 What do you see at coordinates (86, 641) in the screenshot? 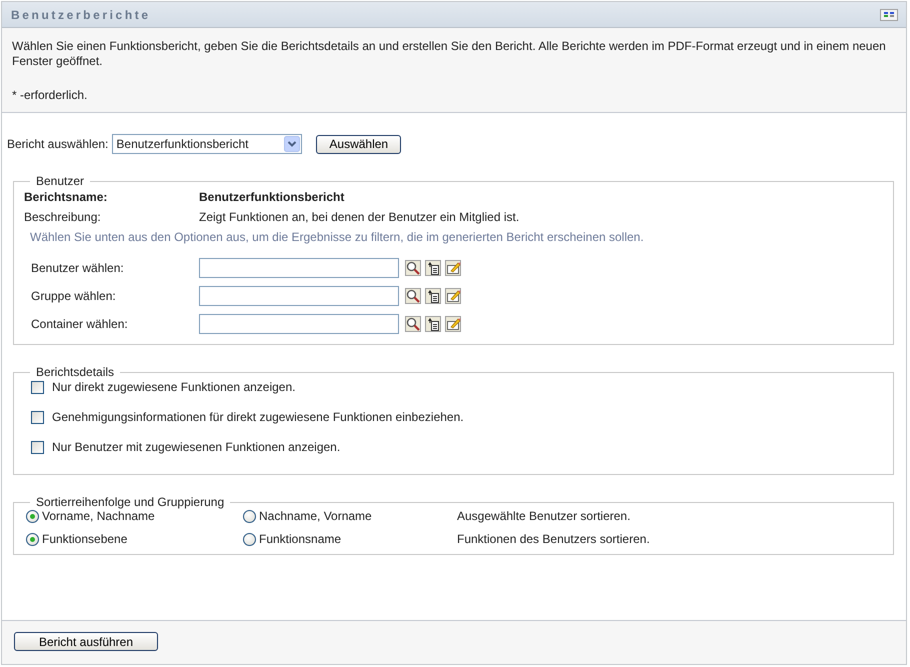
I see `run-report-button: Bericht ausführen` at bounding box center [86, 641].